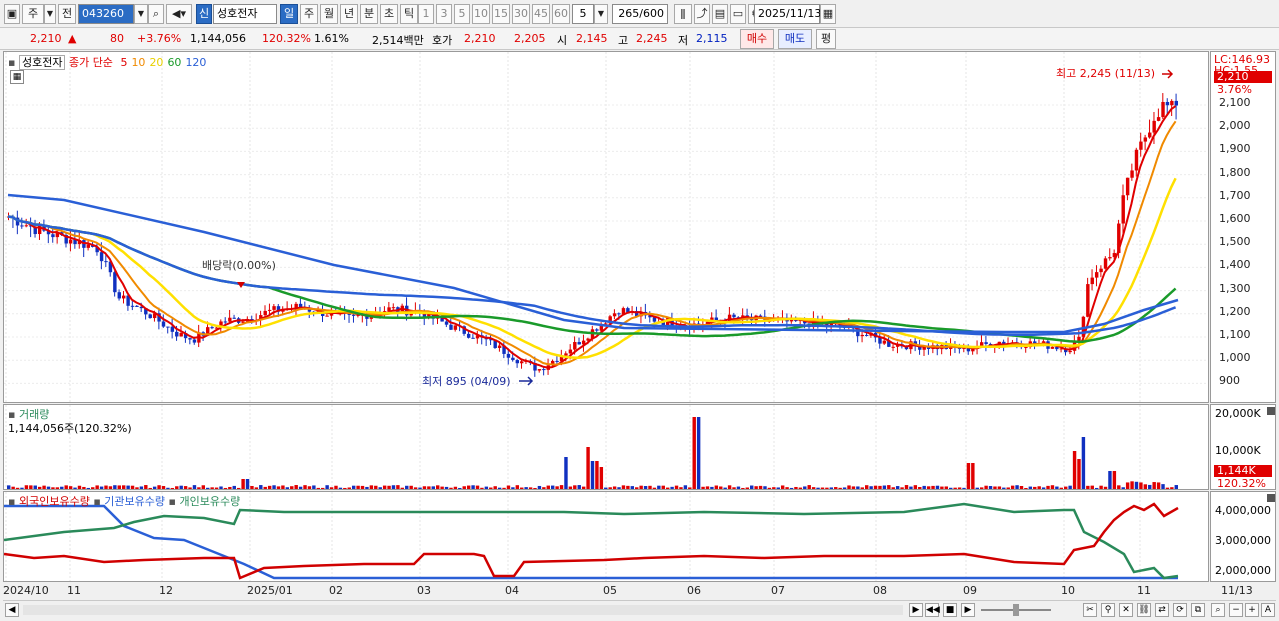 This screenshot has height=621, width=1279. I want to click on play-icon: ▶, so click(968, 610).